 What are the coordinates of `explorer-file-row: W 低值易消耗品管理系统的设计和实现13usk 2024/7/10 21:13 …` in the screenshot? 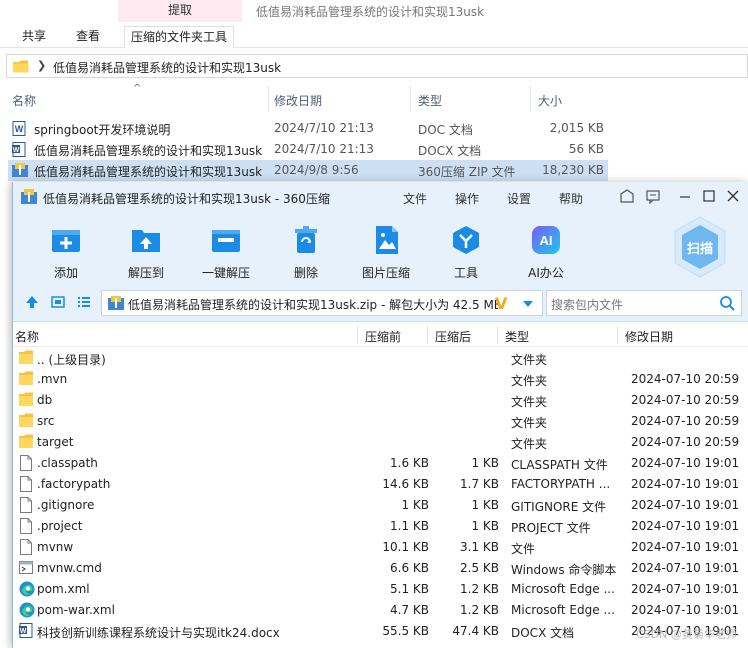 It's located at (308, 149).